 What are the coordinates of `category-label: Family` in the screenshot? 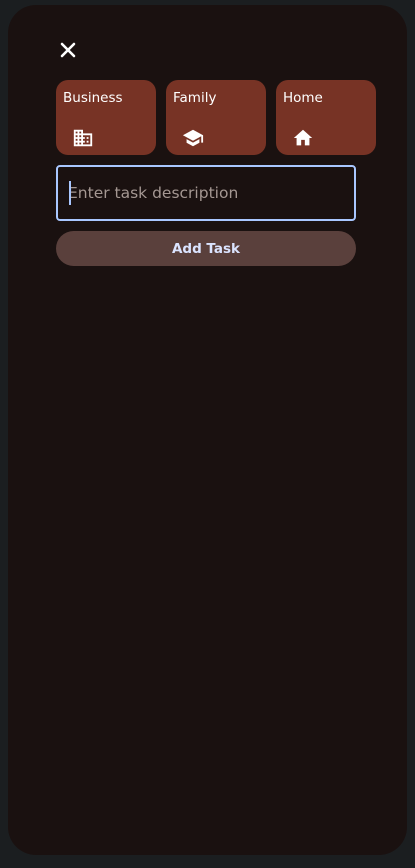 It's located at (195, 98).